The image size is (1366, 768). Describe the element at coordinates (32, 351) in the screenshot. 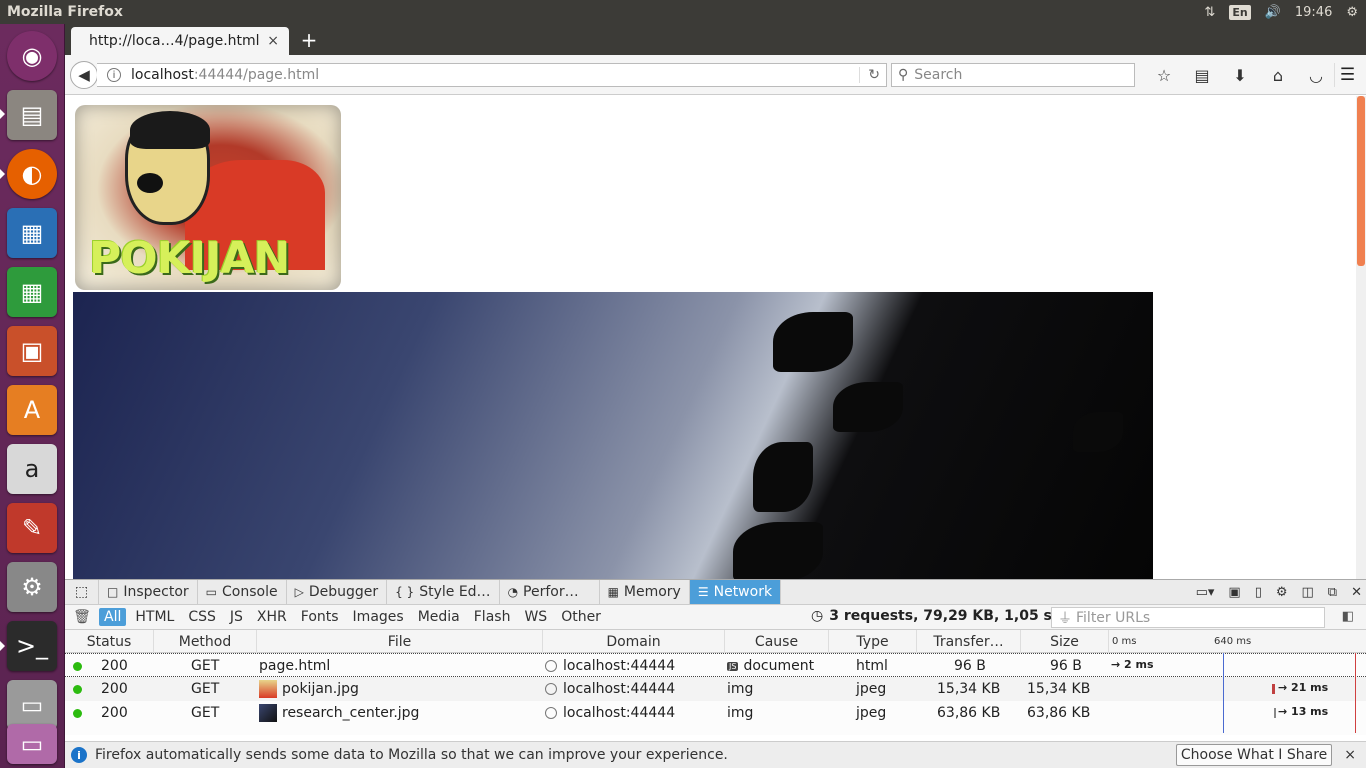

I see `libreoffice-impress-icon: ▣` at that location.